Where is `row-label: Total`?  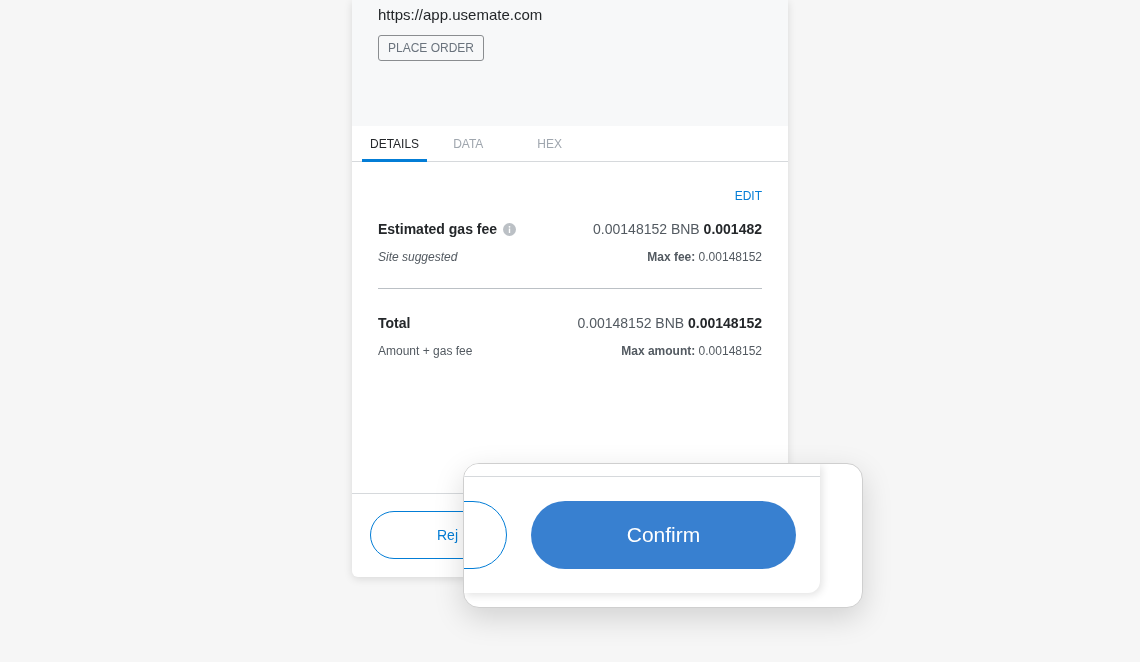 row-label: Total is located at coordinates (394, 323).